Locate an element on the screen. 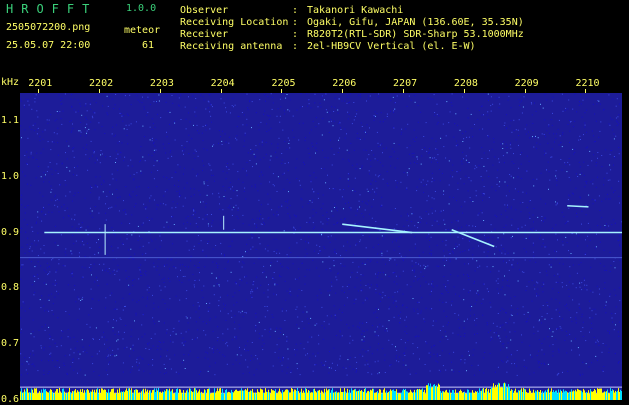  level-bars is located at coordinates (321, 391).